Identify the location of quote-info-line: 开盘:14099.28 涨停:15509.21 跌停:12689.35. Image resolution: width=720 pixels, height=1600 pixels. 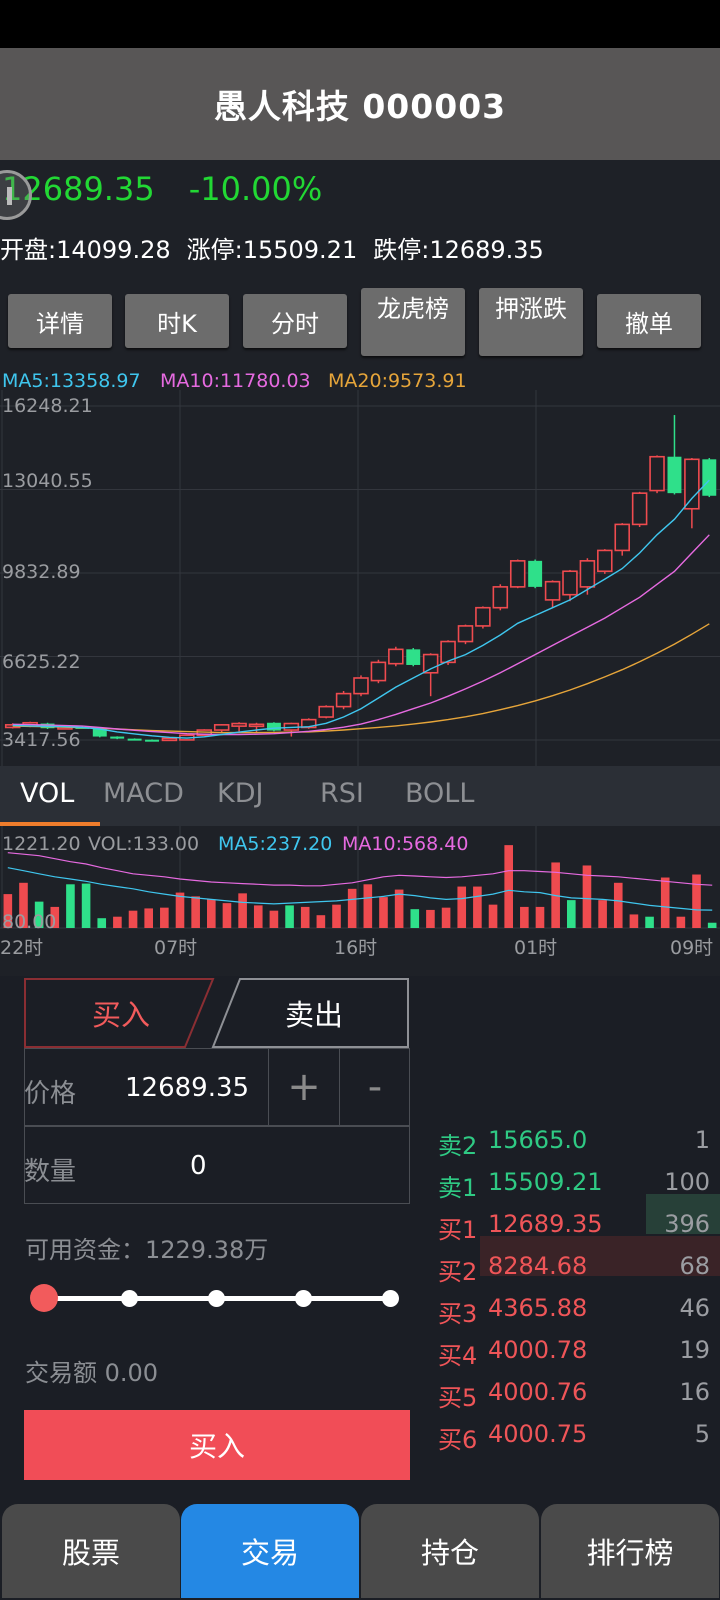
(280, 247).